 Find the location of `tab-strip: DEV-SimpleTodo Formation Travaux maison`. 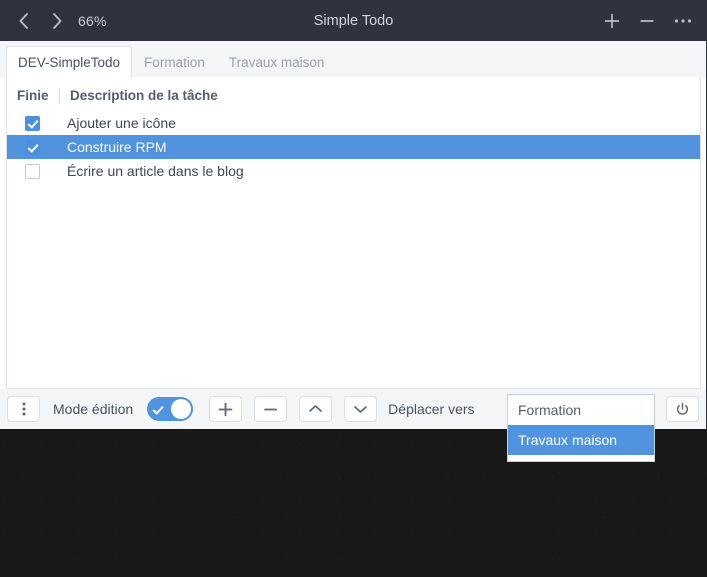

tab-strip: DEV-SimpleTodo Formation Travaux maison is located at coordinates (353, 59).